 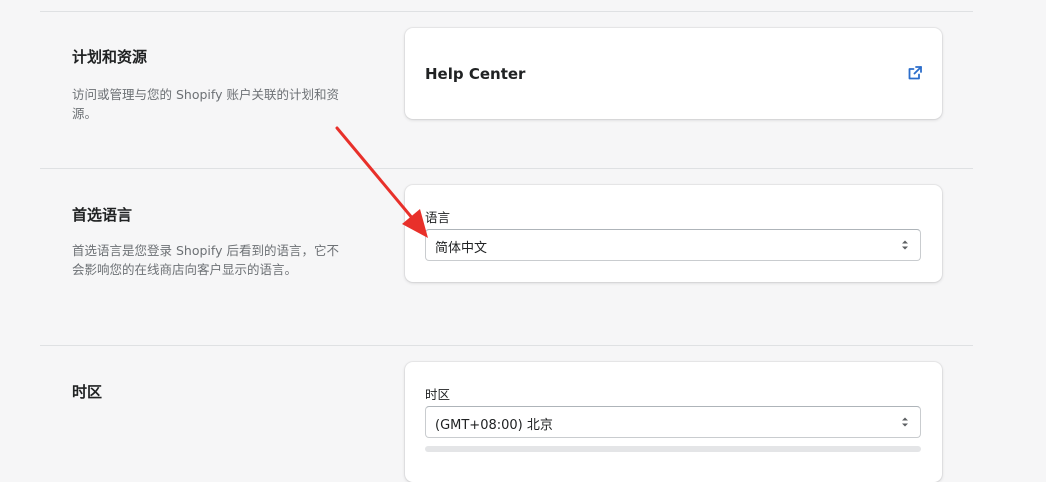 I want to click on timezone-select-value: (GMT+08:00) 北京, so click(x=494, y=425).